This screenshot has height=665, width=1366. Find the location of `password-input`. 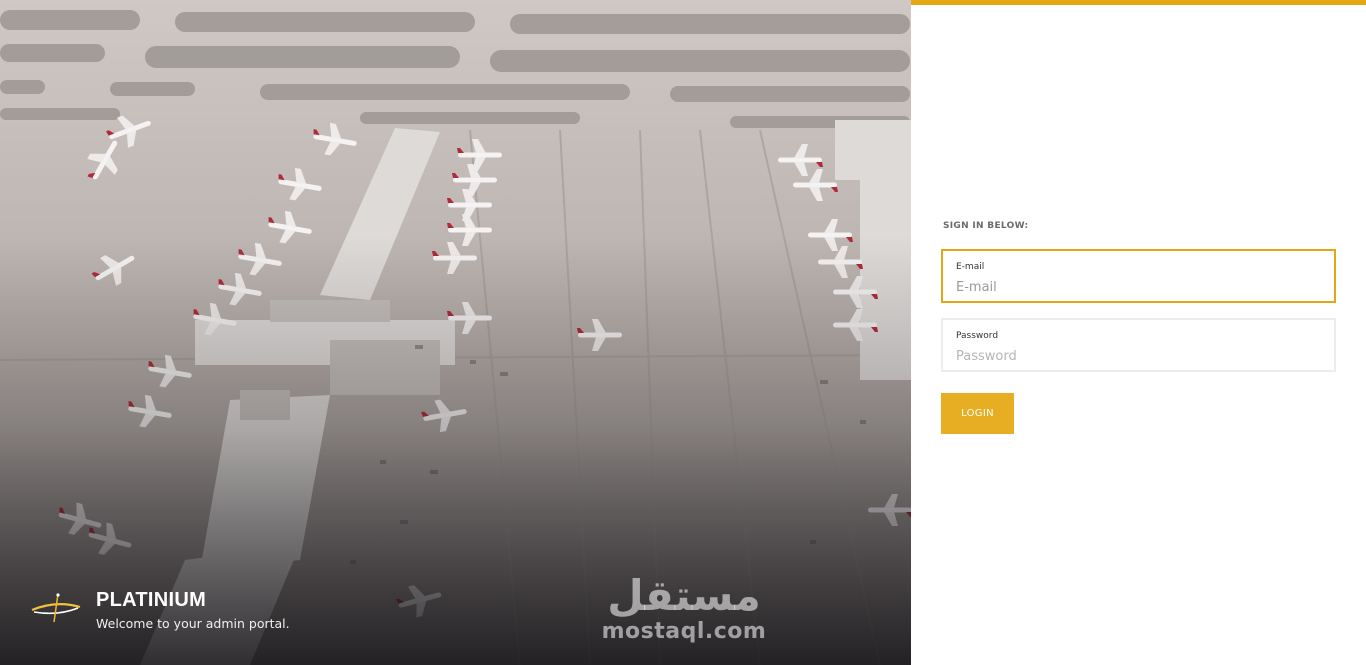

password-input is located at coordinates (1136, 356).